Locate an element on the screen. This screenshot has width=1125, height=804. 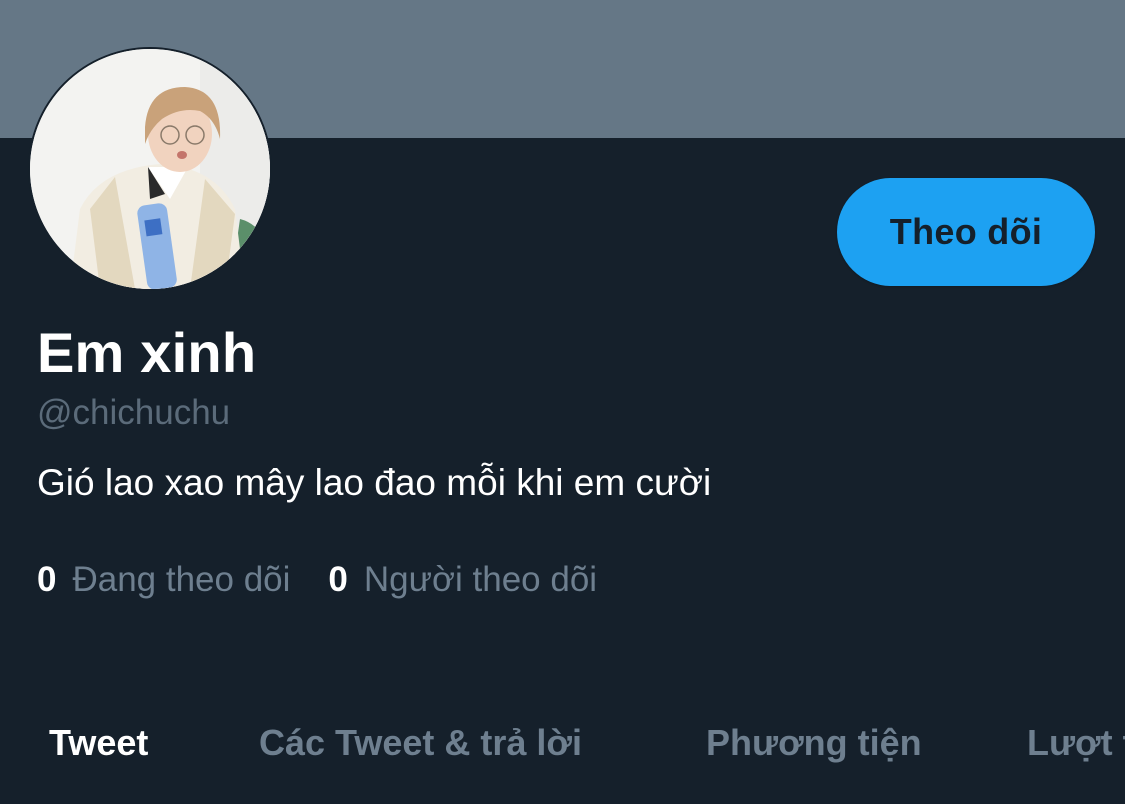
followers-stat: 0 Người theo dõi is located at coordinates (462, 580).